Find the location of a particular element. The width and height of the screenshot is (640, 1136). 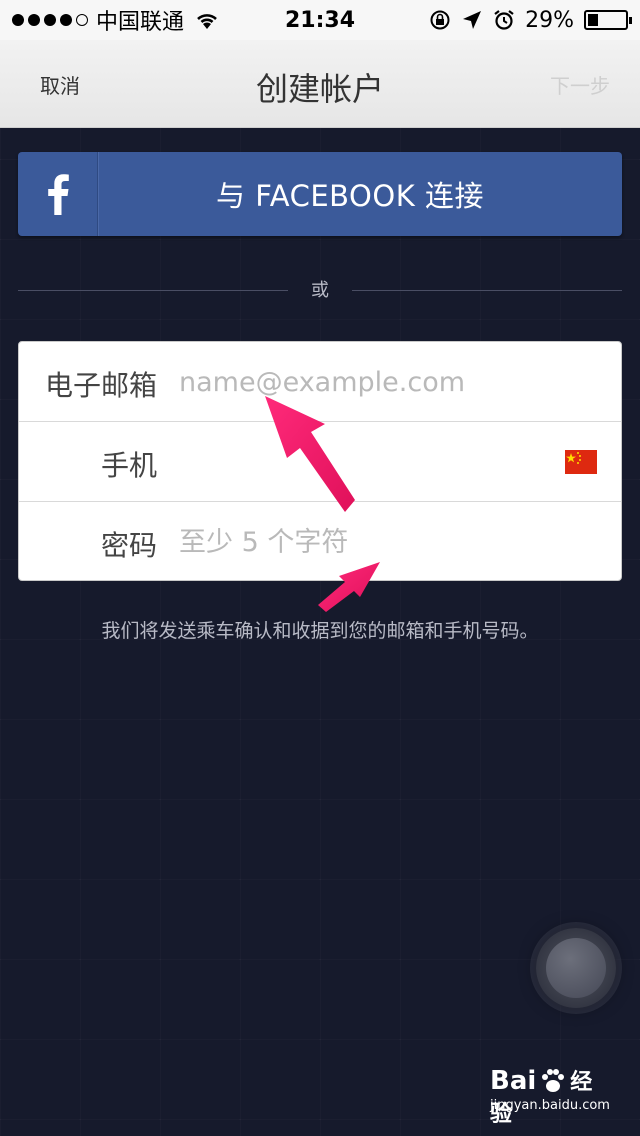

next-step-button: 下一步 is located at coordinates (580, 84).